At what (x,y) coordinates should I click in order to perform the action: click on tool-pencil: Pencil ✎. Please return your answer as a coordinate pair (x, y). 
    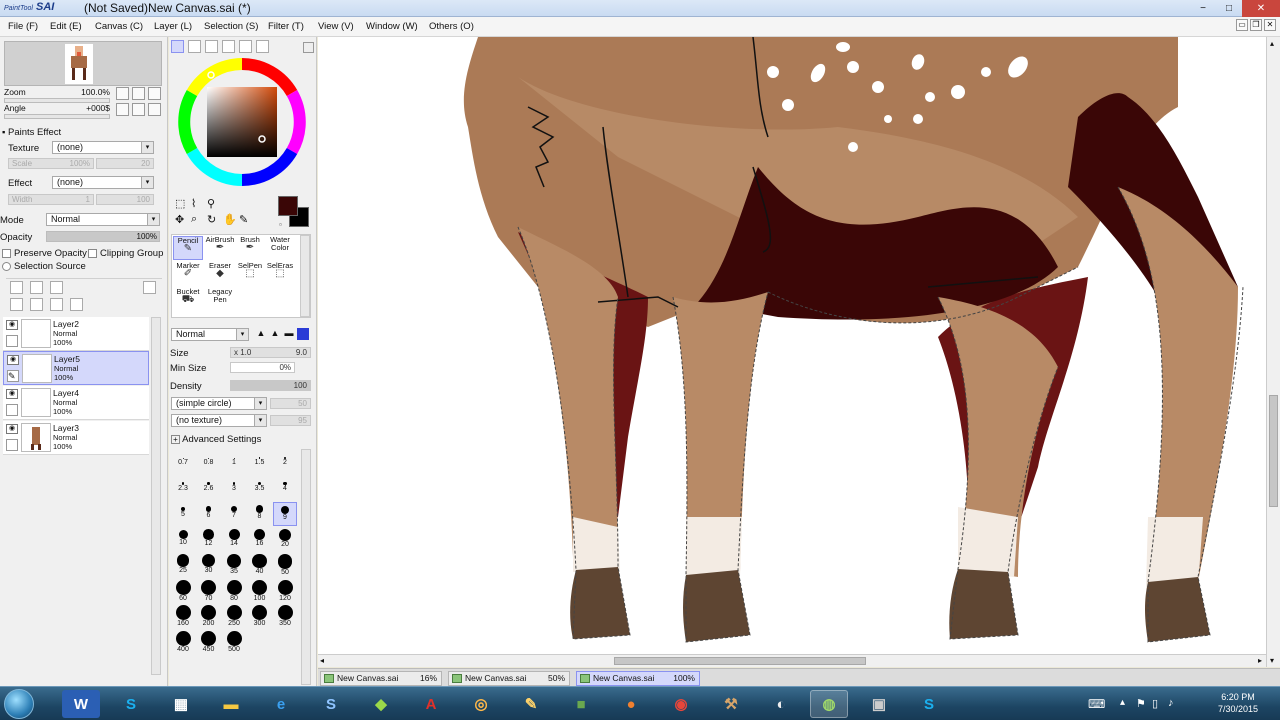
    Looking at the image, I should click on (188, 248).